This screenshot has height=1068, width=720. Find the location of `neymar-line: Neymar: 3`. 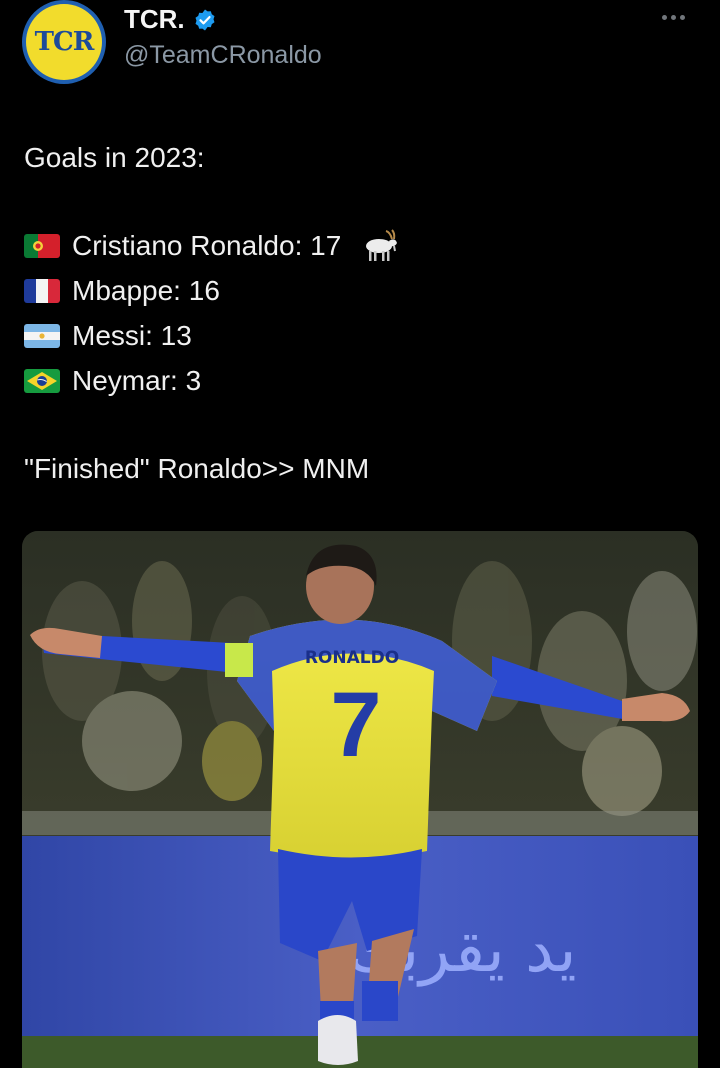

neymar-line: Neymar: 3 is located at coordinates (211, 380).